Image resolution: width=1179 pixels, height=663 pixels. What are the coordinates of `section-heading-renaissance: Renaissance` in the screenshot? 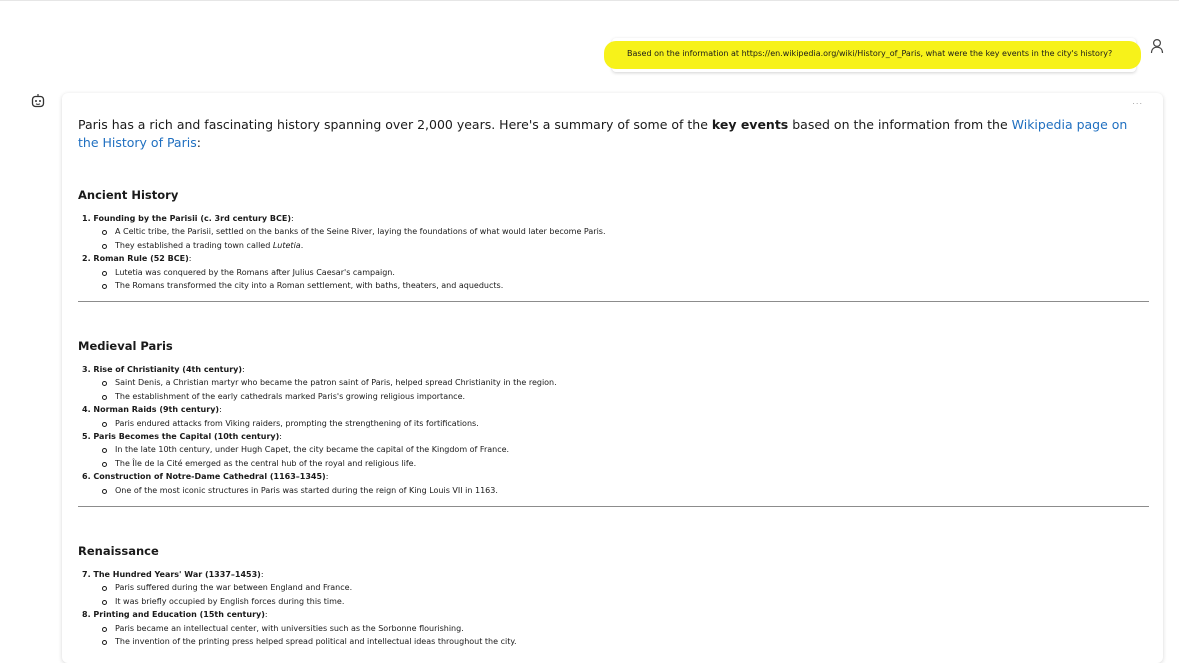 It's located at (118, 551).